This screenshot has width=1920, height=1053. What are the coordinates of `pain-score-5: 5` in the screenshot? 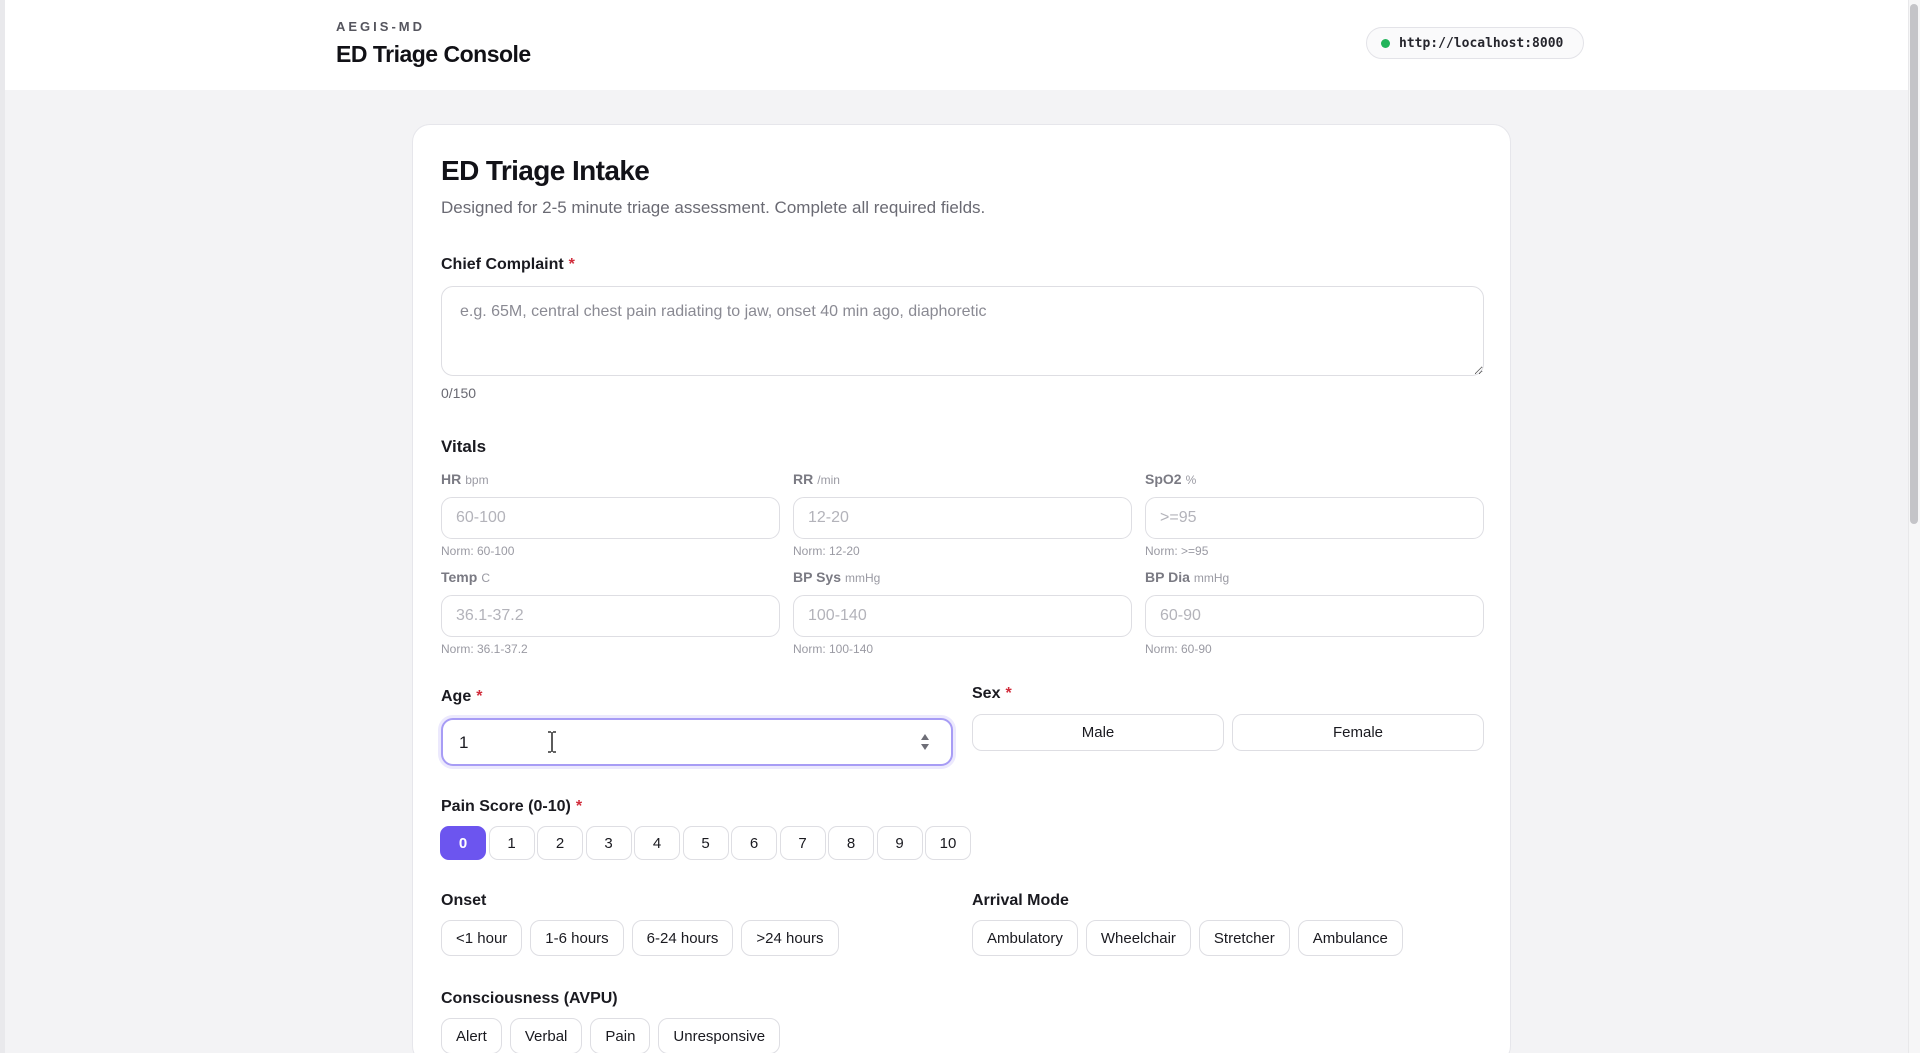 It's located at (705, 843).